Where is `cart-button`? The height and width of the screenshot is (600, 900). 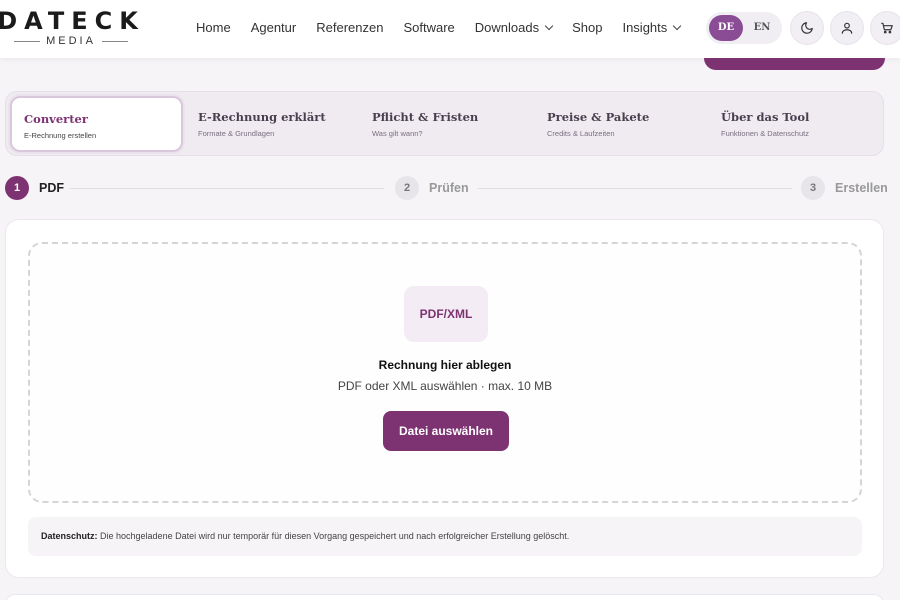
cart-button is located at coordinates (885, 28).